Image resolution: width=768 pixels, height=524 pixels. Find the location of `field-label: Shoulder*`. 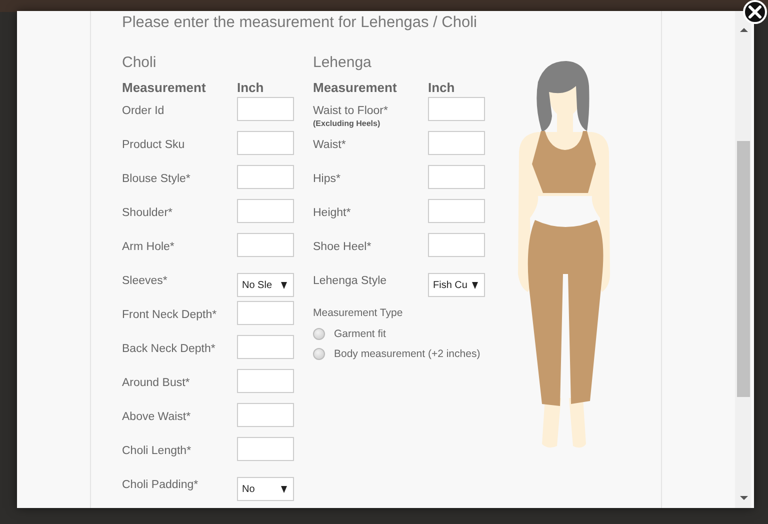

field-label: Shoulder* is located at coordinates (148, 213).